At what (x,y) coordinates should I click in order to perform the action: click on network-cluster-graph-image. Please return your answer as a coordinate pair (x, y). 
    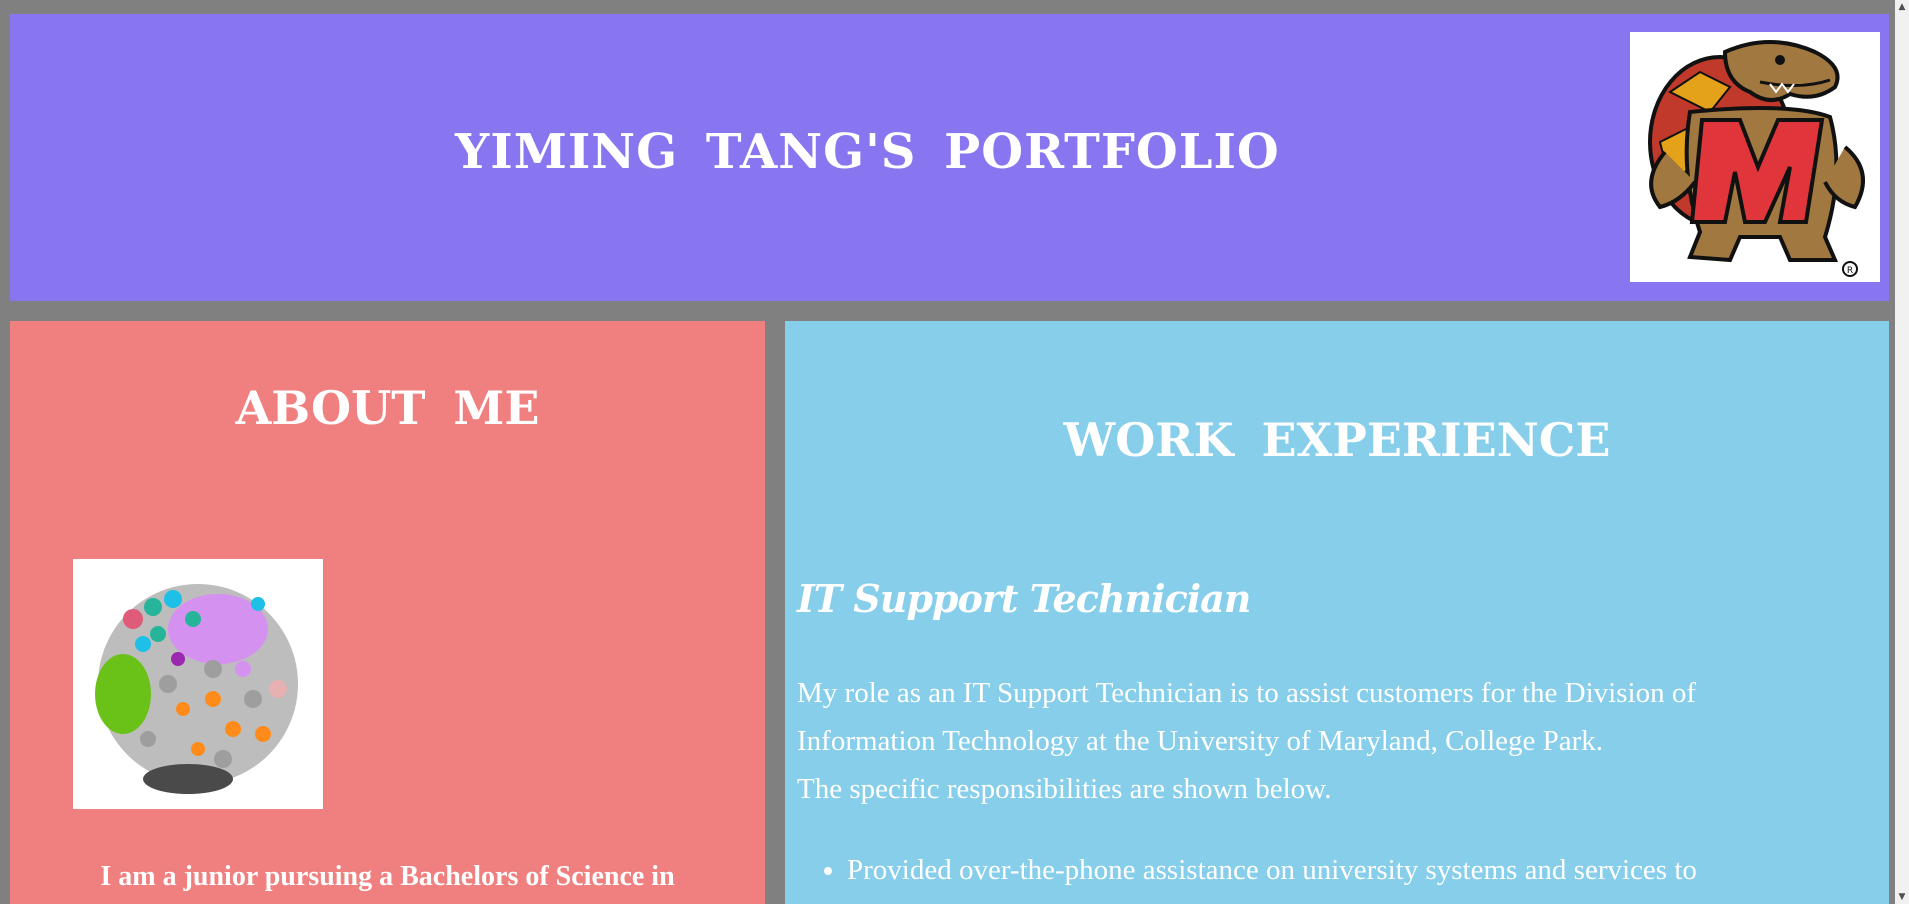
    Looking at the image, I should click on (198, 684).